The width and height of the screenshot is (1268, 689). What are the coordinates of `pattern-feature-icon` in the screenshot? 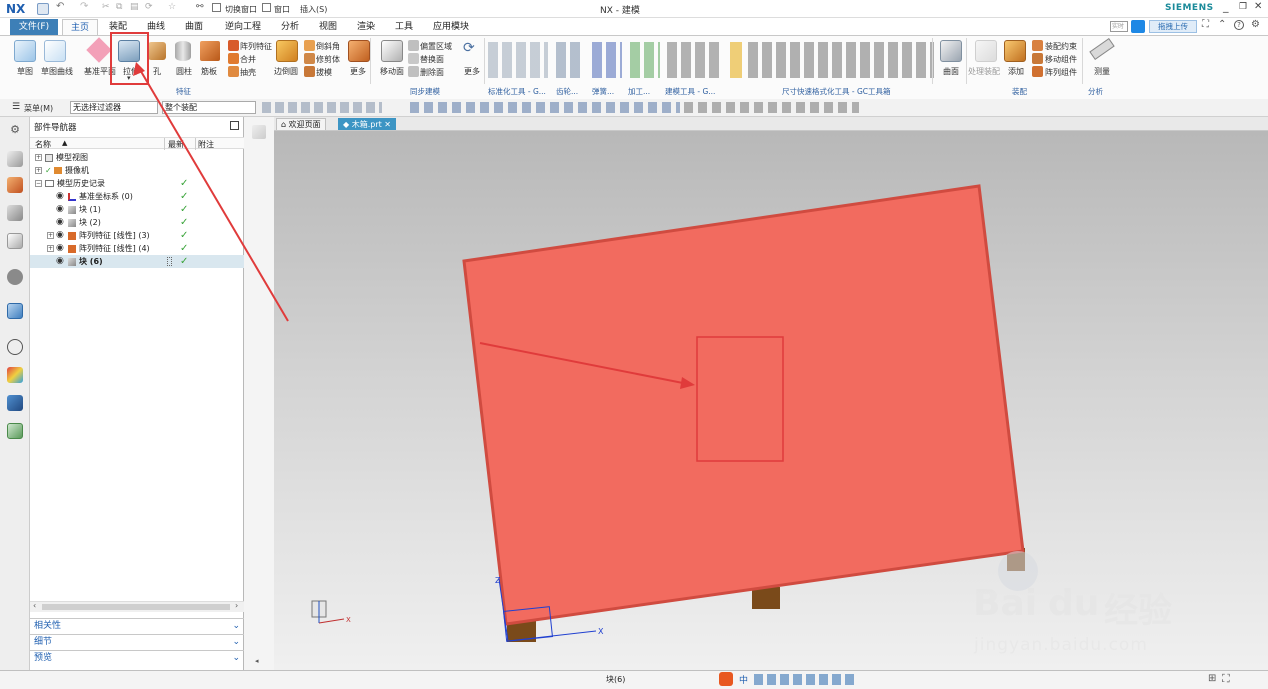 It's located at (233, 45).